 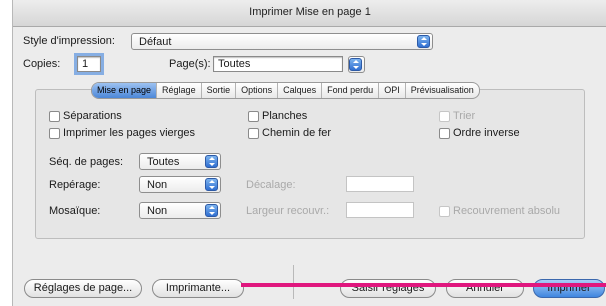 I want to click on copies-value: 1, so click(x=85, y=64).